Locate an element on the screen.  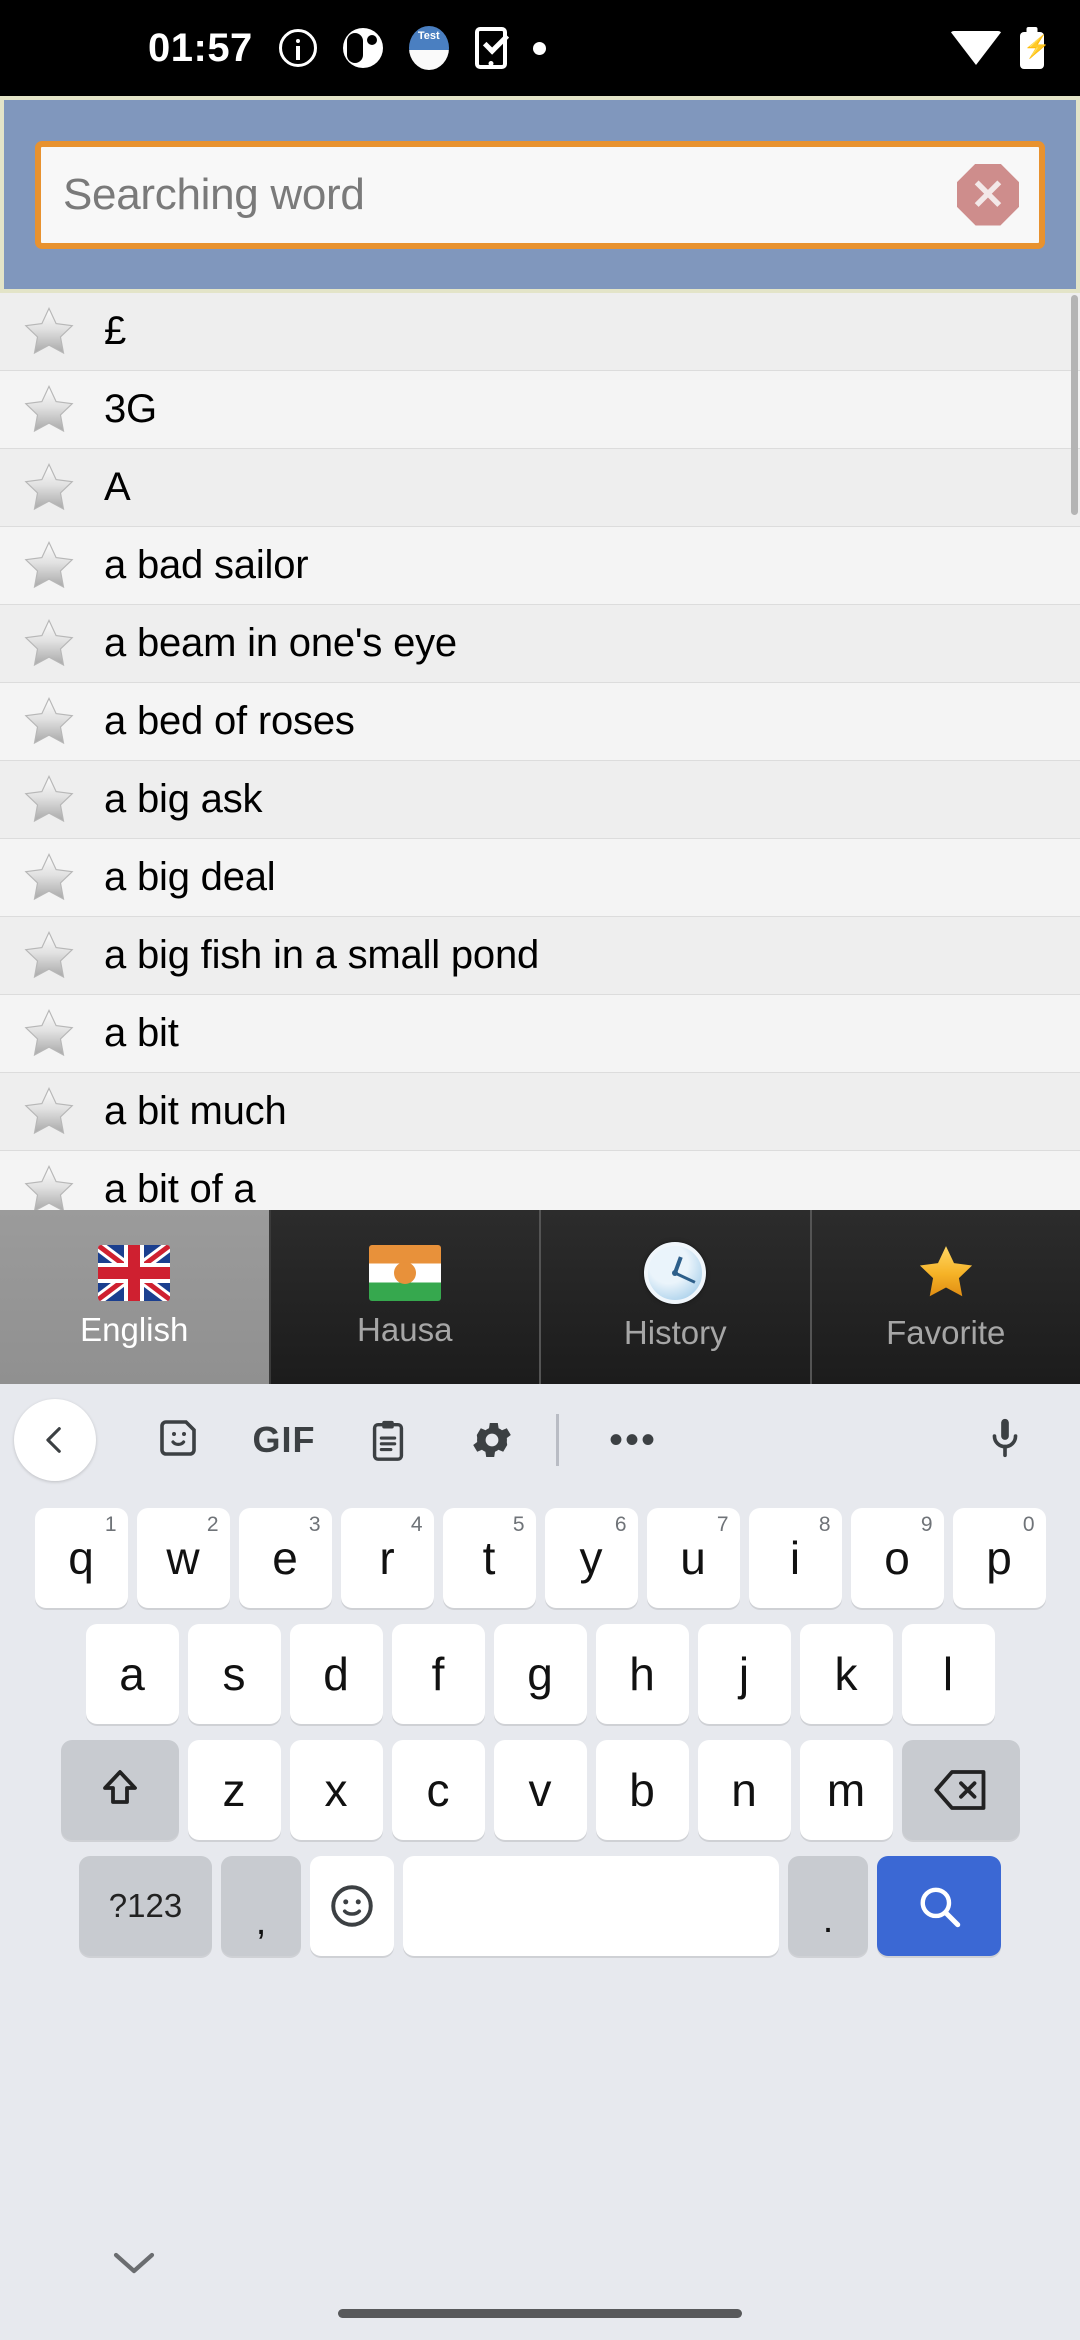
key-label: j is located at coordinates (744, 1674).